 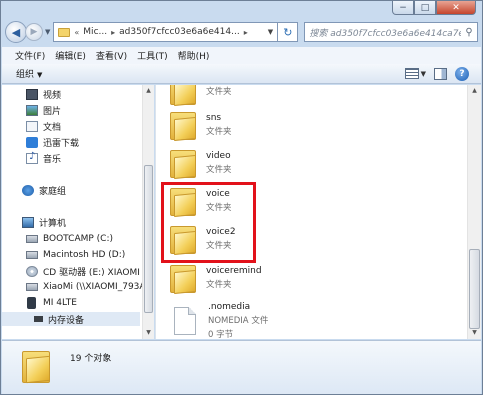 I want to click on thunder-icon, so click(x=32, y=142).